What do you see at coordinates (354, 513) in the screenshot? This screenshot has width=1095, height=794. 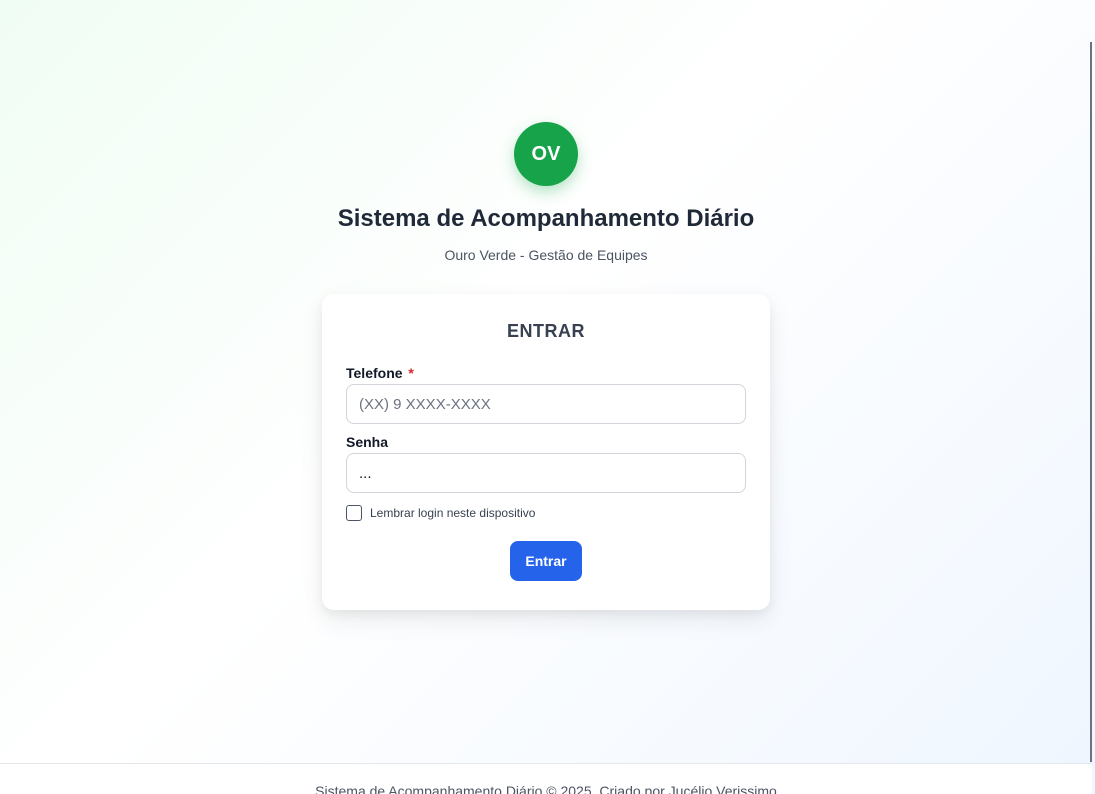 I see `remember-checkbox` at bounding box center [354, 513].